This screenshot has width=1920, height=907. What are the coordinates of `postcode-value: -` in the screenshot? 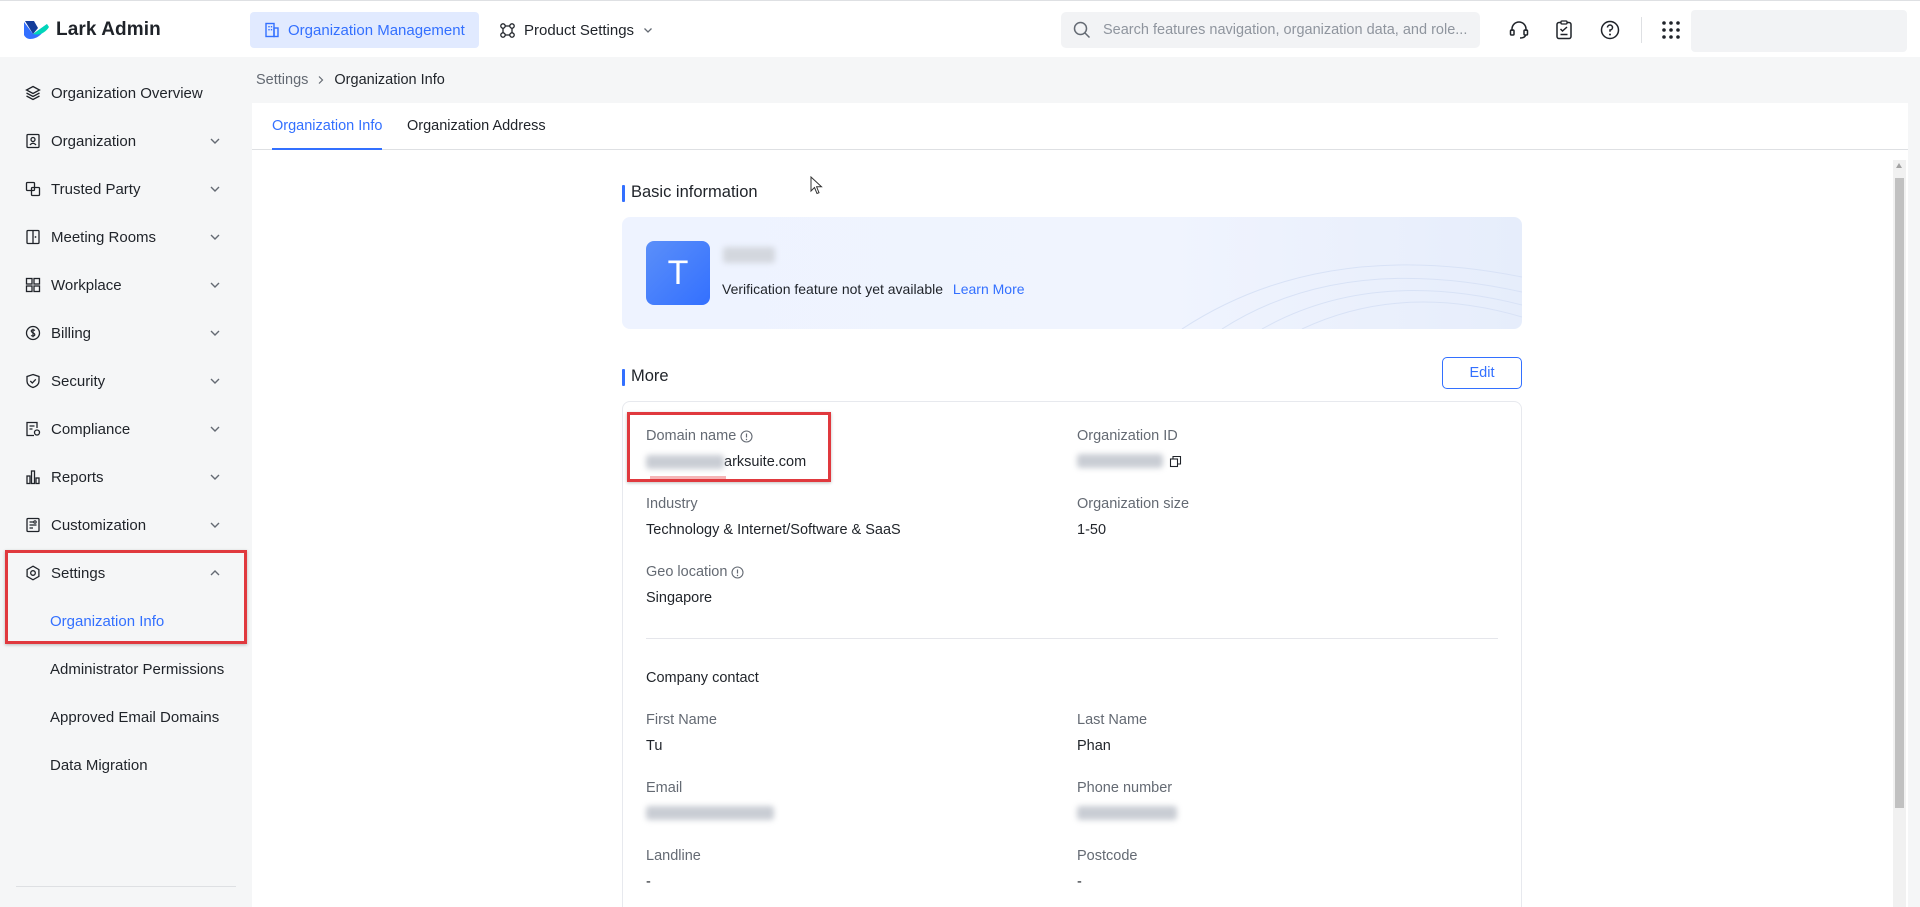 It's located at (1079, 882).